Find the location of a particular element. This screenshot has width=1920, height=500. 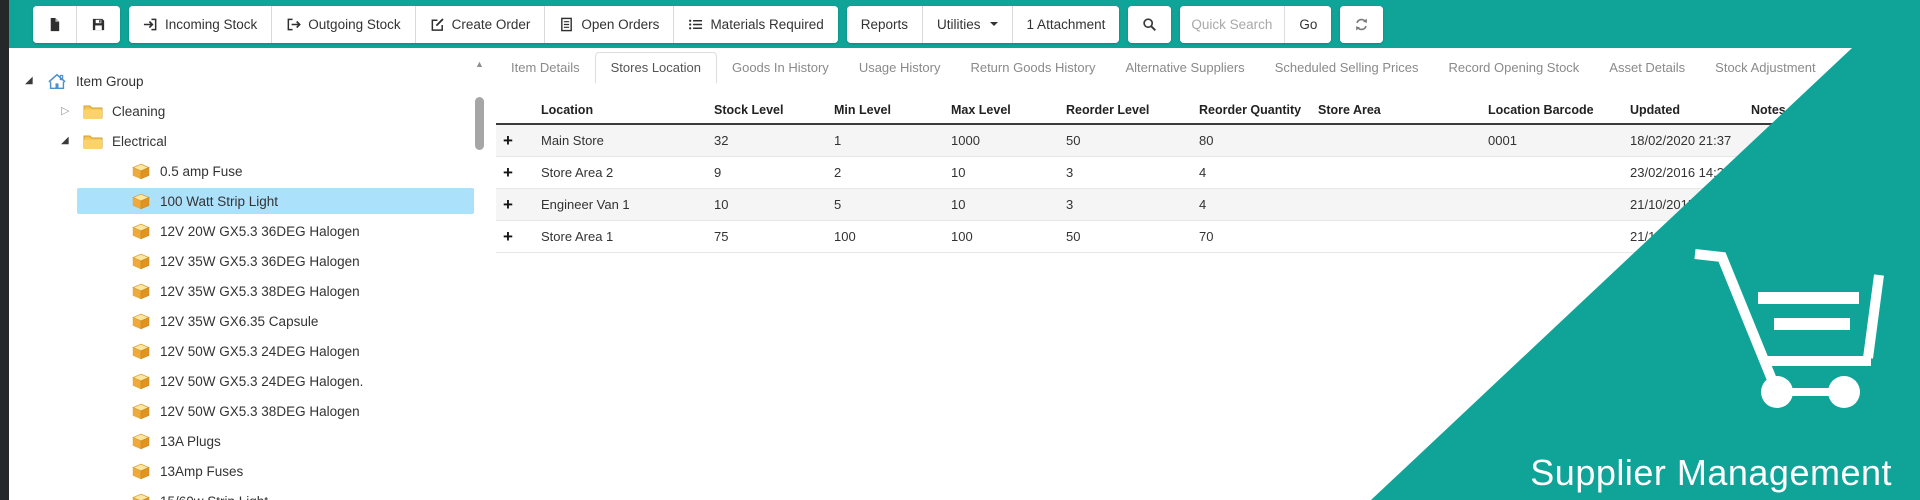

window-left-edge is located at coordinates (4, 250).